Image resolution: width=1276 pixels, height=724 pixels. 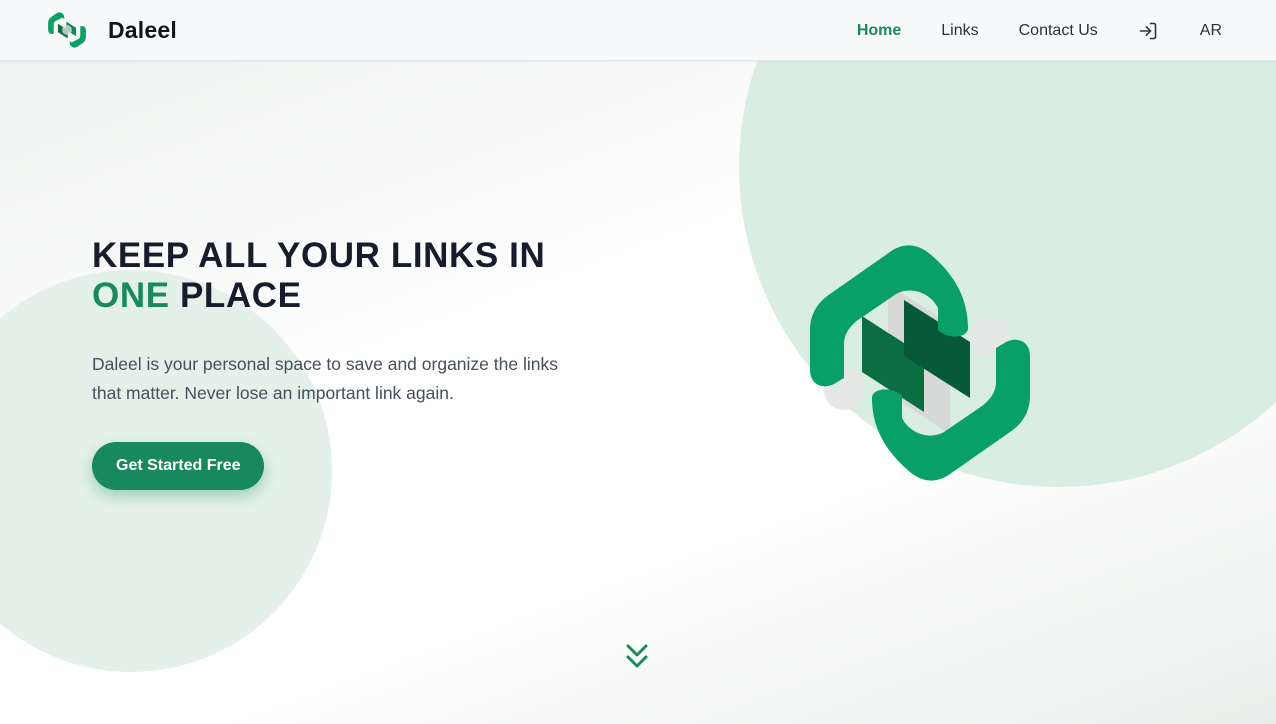 What do you see at coordinates (638, 30) in the screenshot?
I see `navbar: Daleel Home Links Contact Us AR` at bounding box center [638, 30].